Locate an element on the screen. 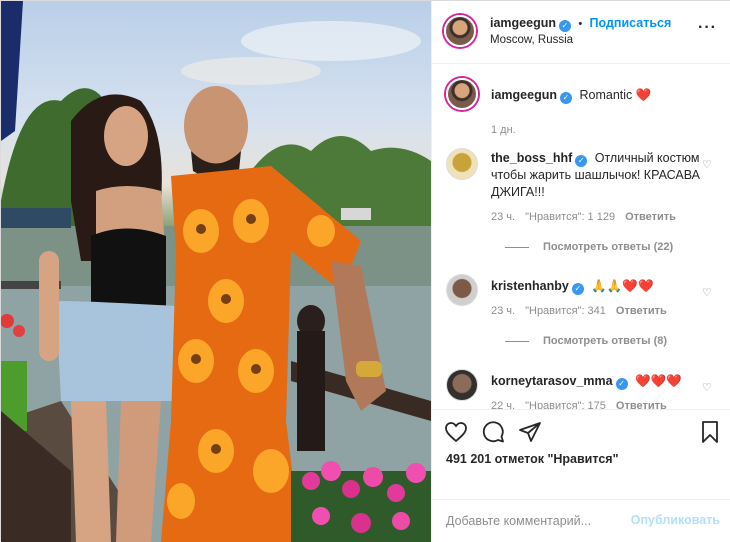  location-link: Moscow, Russia is located at coordinates (531, 40).